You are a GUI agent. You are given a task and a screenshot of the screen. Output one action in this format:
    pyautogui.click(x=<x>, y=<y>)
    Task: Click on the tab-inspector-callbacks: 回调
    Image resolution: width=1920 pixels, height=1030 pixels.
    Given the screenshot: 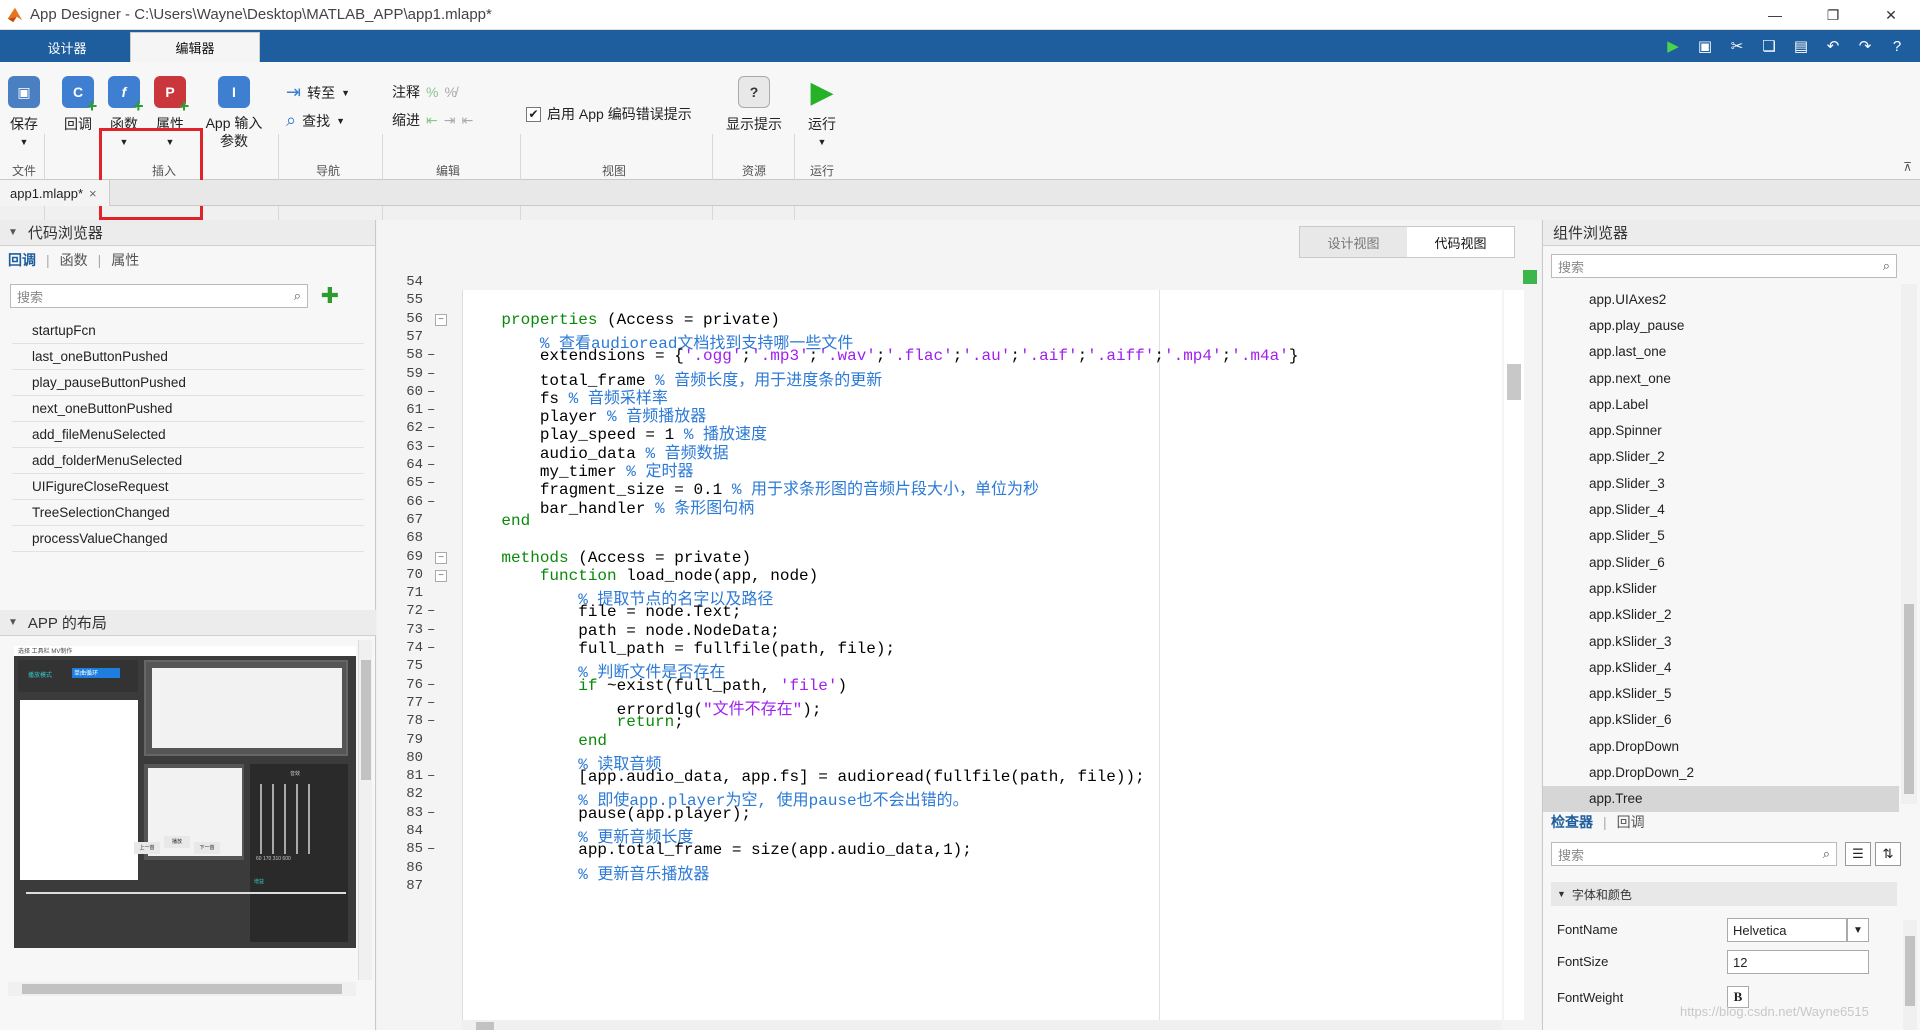 What is the action you would take?
    pyautogui.click(x=1631, y=822)
    